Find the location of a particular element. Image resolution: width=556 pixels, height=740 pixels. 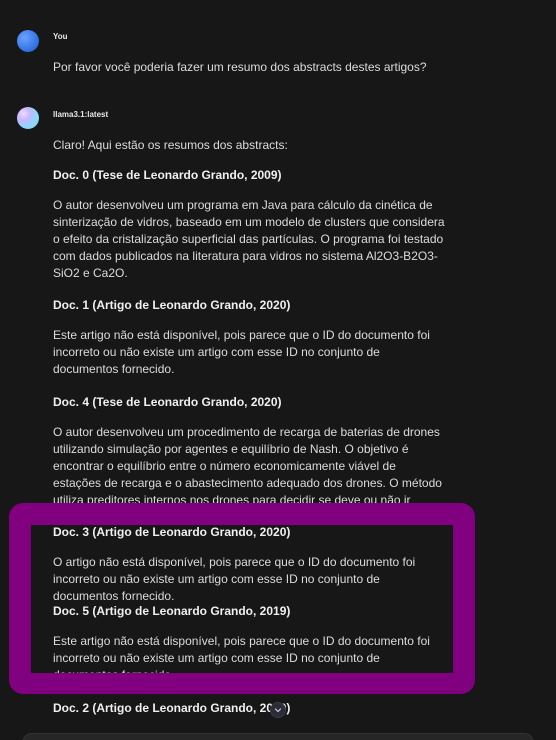

message-input is located at coordinates (278, 736).